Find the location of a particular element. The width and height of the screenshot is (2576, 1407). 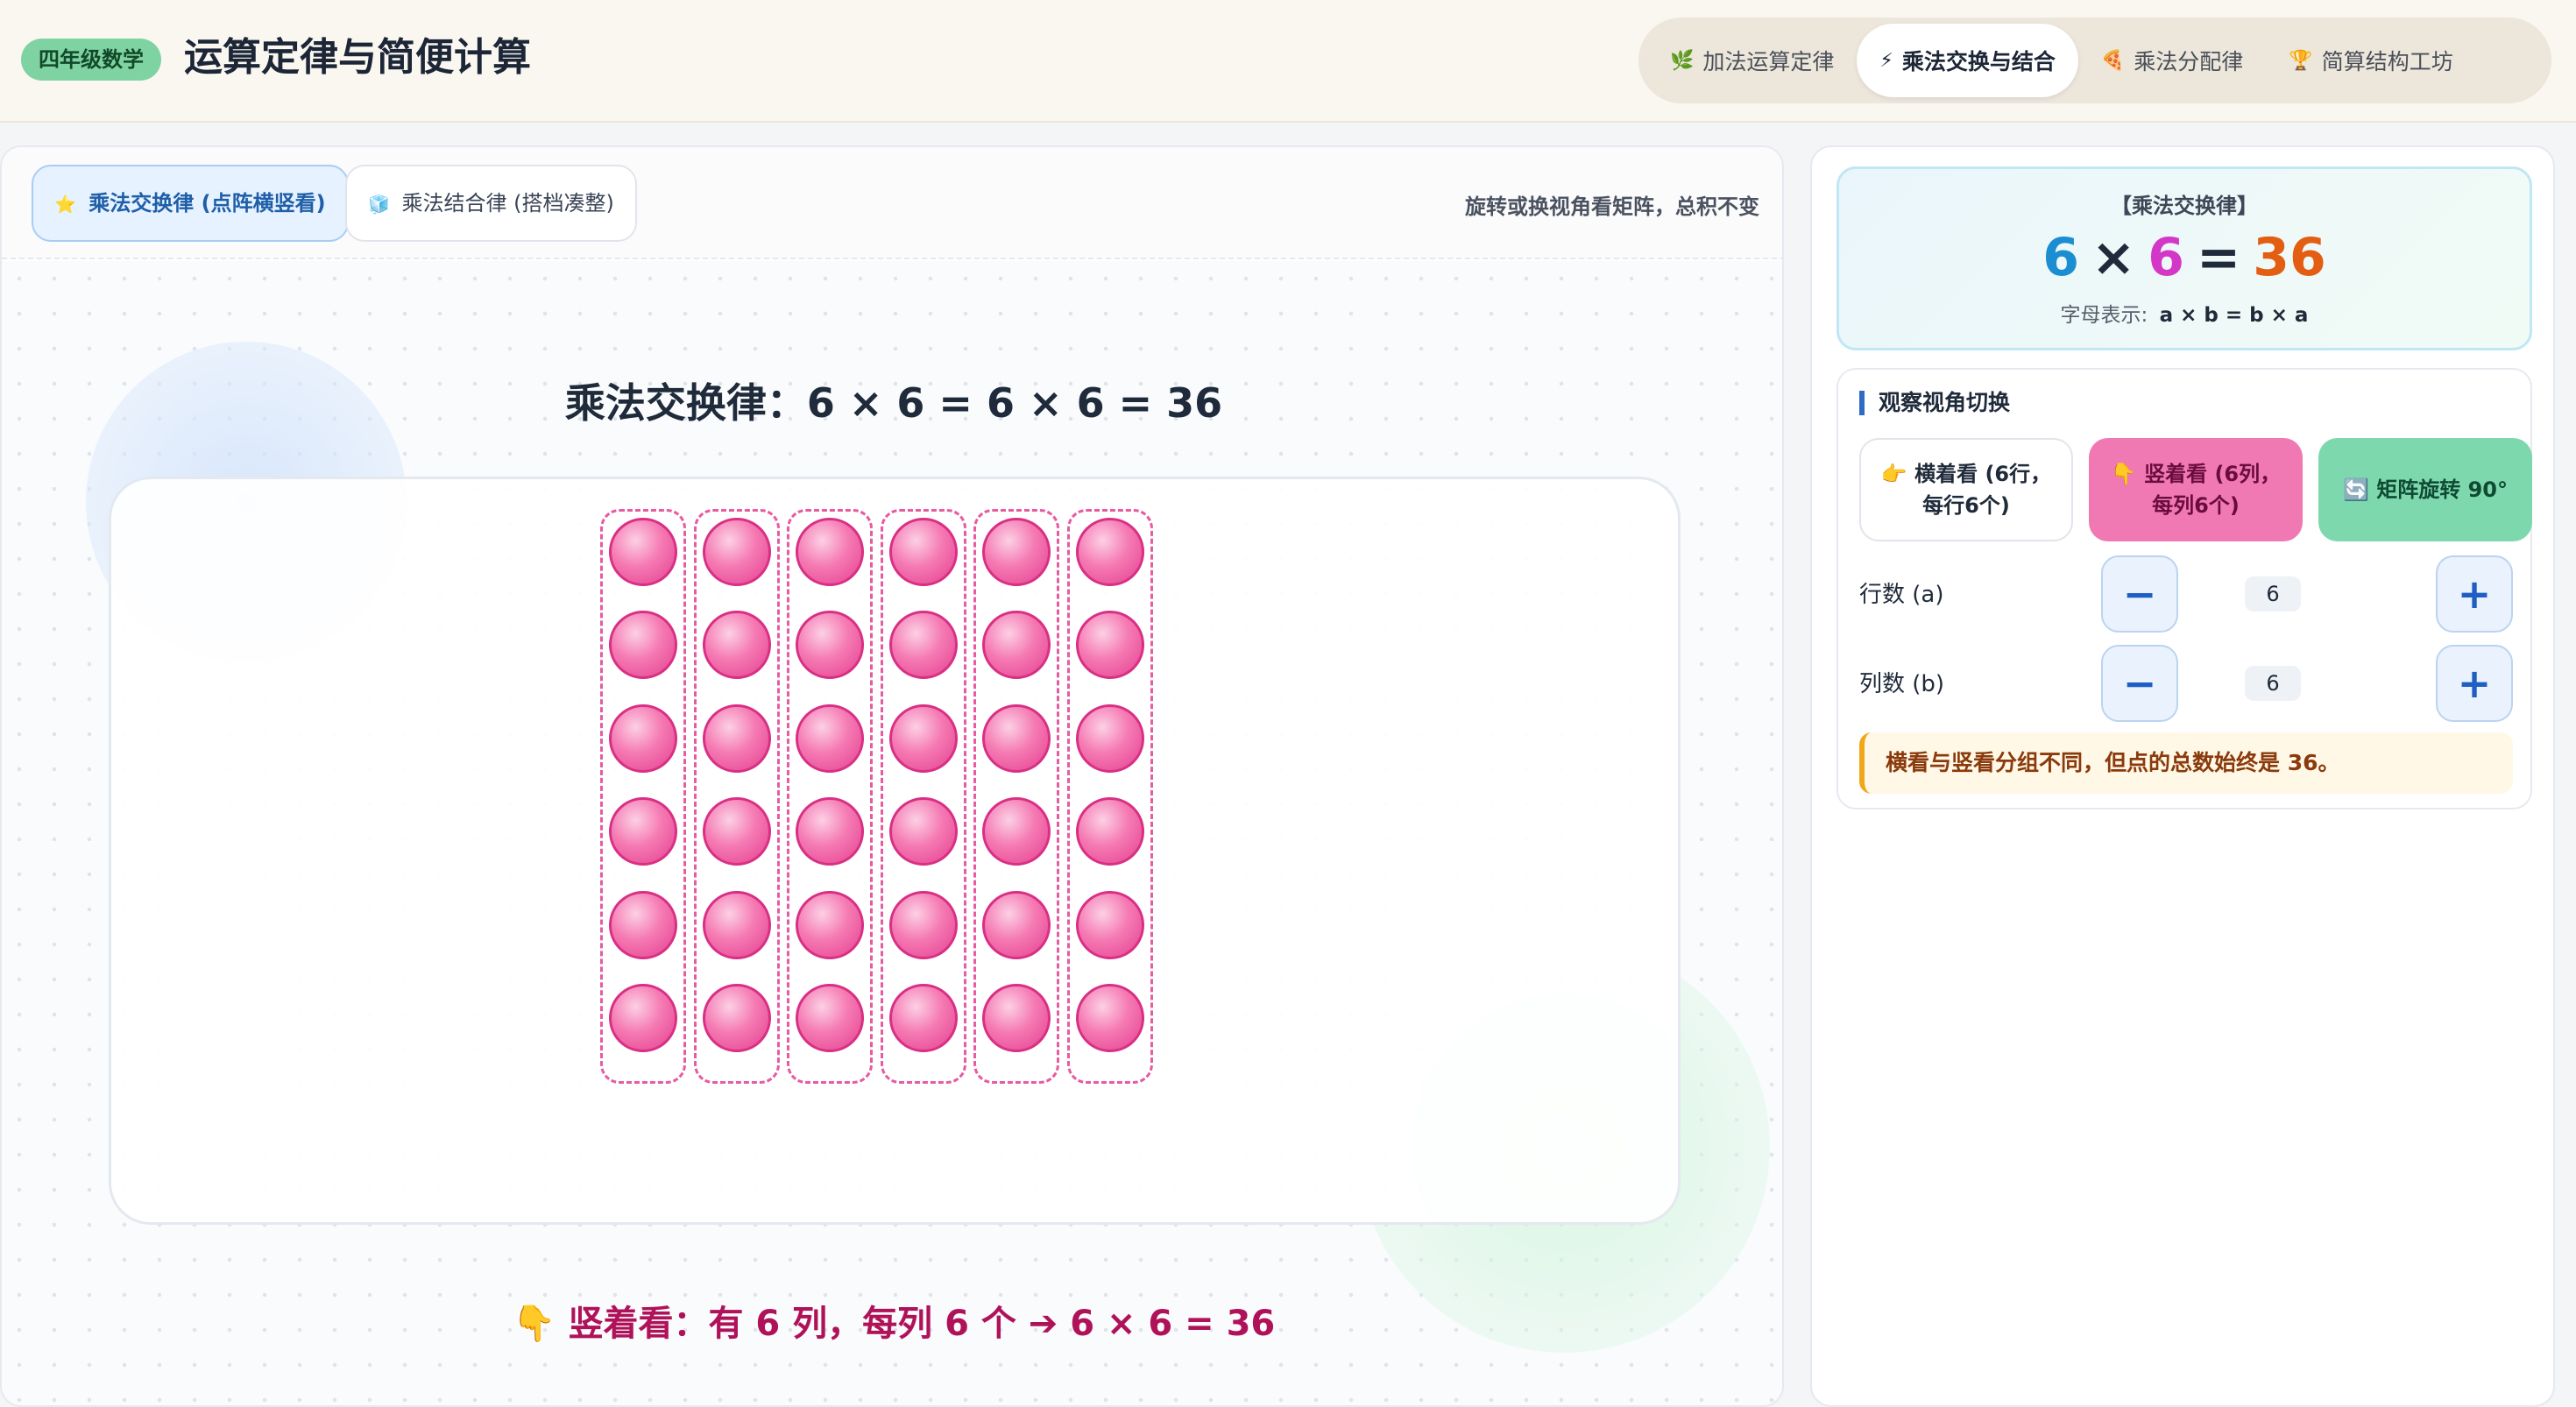

horizontal-view-button: 👉 横着看 (6行，每行6个) is located at coordinates (1966, 489).